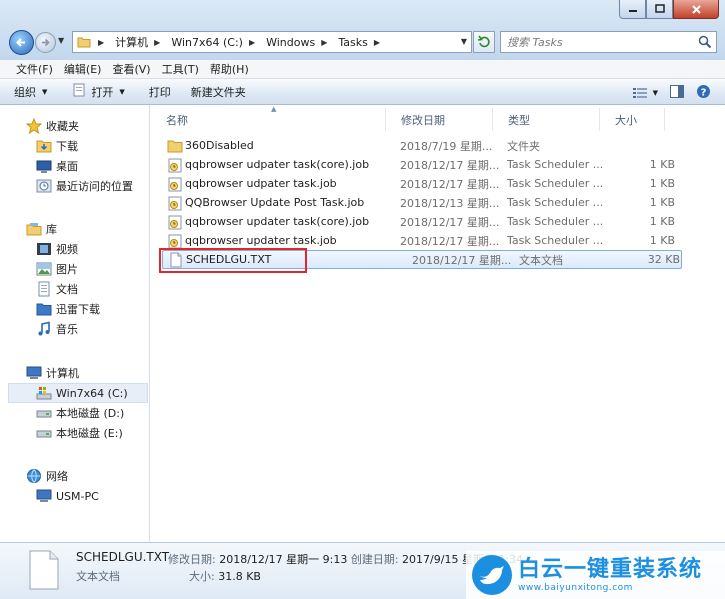 The height and width of the screenshot is (599, 725). Describe the element at coordinates (44, 249) in the screenshot. I see `video-icon` at that location.